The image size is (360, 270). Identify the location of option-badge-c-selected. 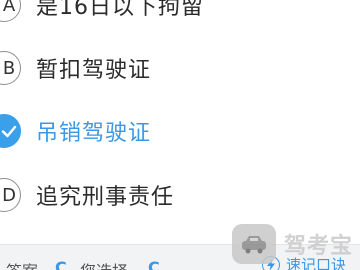
(10, 131).